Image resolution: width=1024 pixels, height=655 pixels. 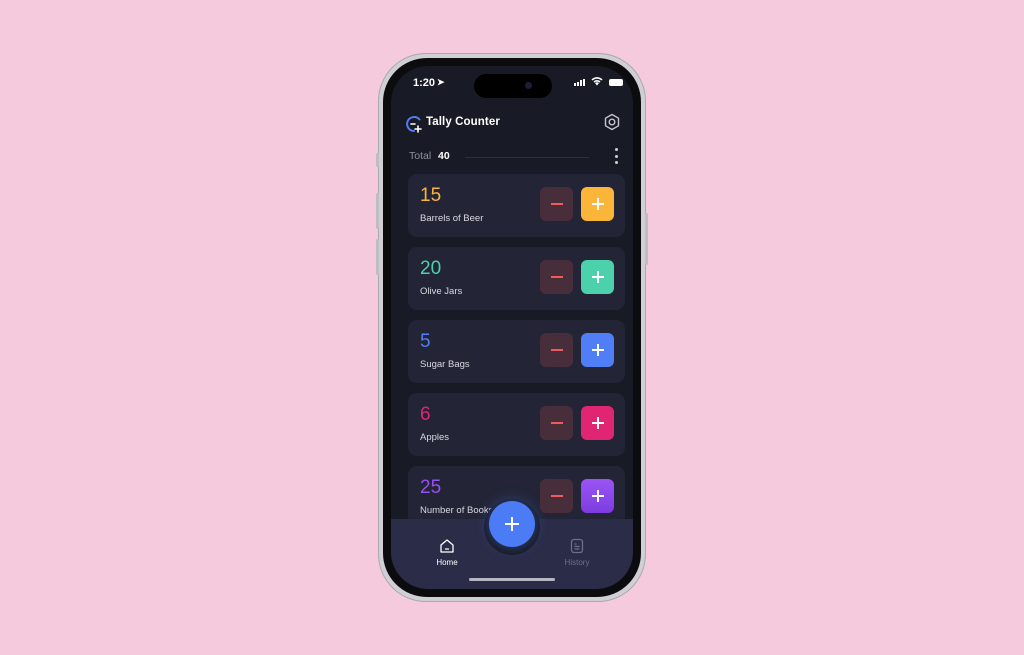 I want to click on app-header: Tally Counter, so click(x=513, y=124).